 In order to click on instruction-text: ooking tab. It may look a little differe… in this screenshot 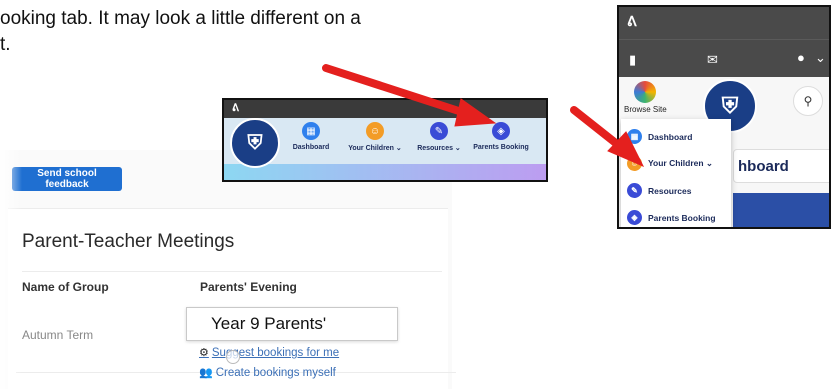, I will do `click(180, 32)`.